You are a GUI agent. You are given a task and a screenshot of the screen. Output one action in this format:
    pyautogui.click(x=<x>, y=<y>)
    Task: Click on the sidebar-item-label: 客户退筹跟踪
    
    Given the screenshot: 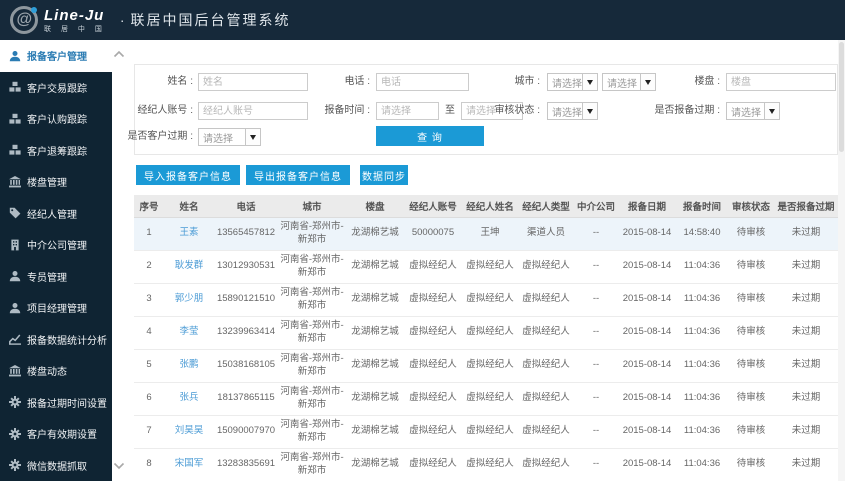 What is the action you would take?
    pyautogui.click(x=57, y=152)
    